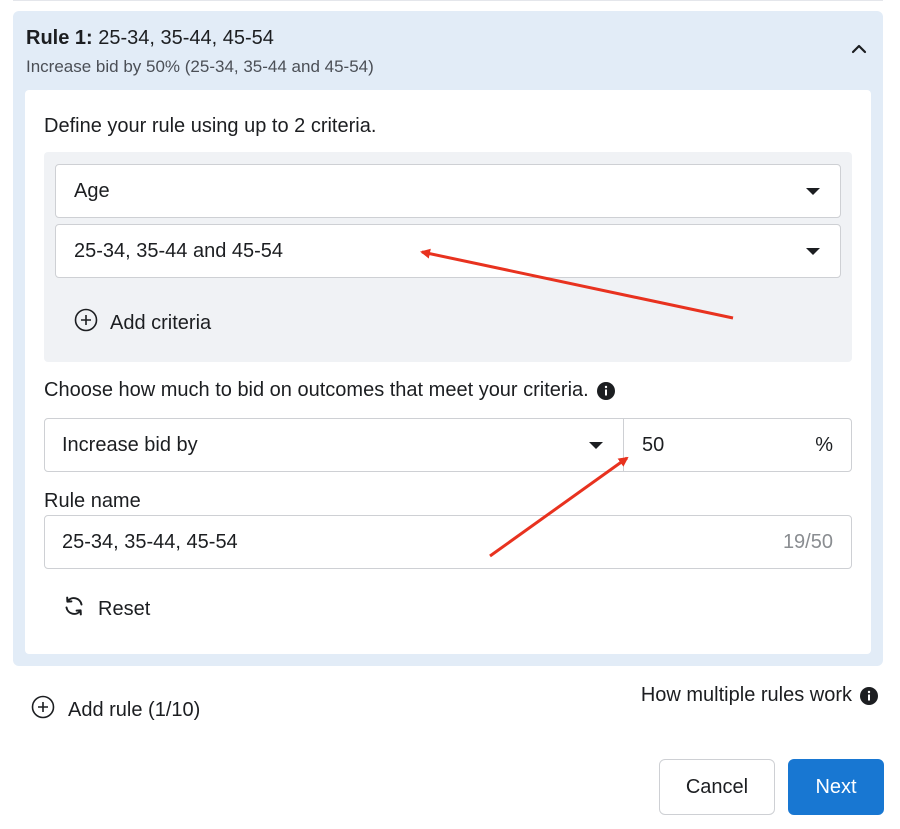 Image resolution: width=900 pixels, height=829 pixels. Describe the element at coordinates (362, 542) in the screenshot. I see `rule-name-input` at that location.